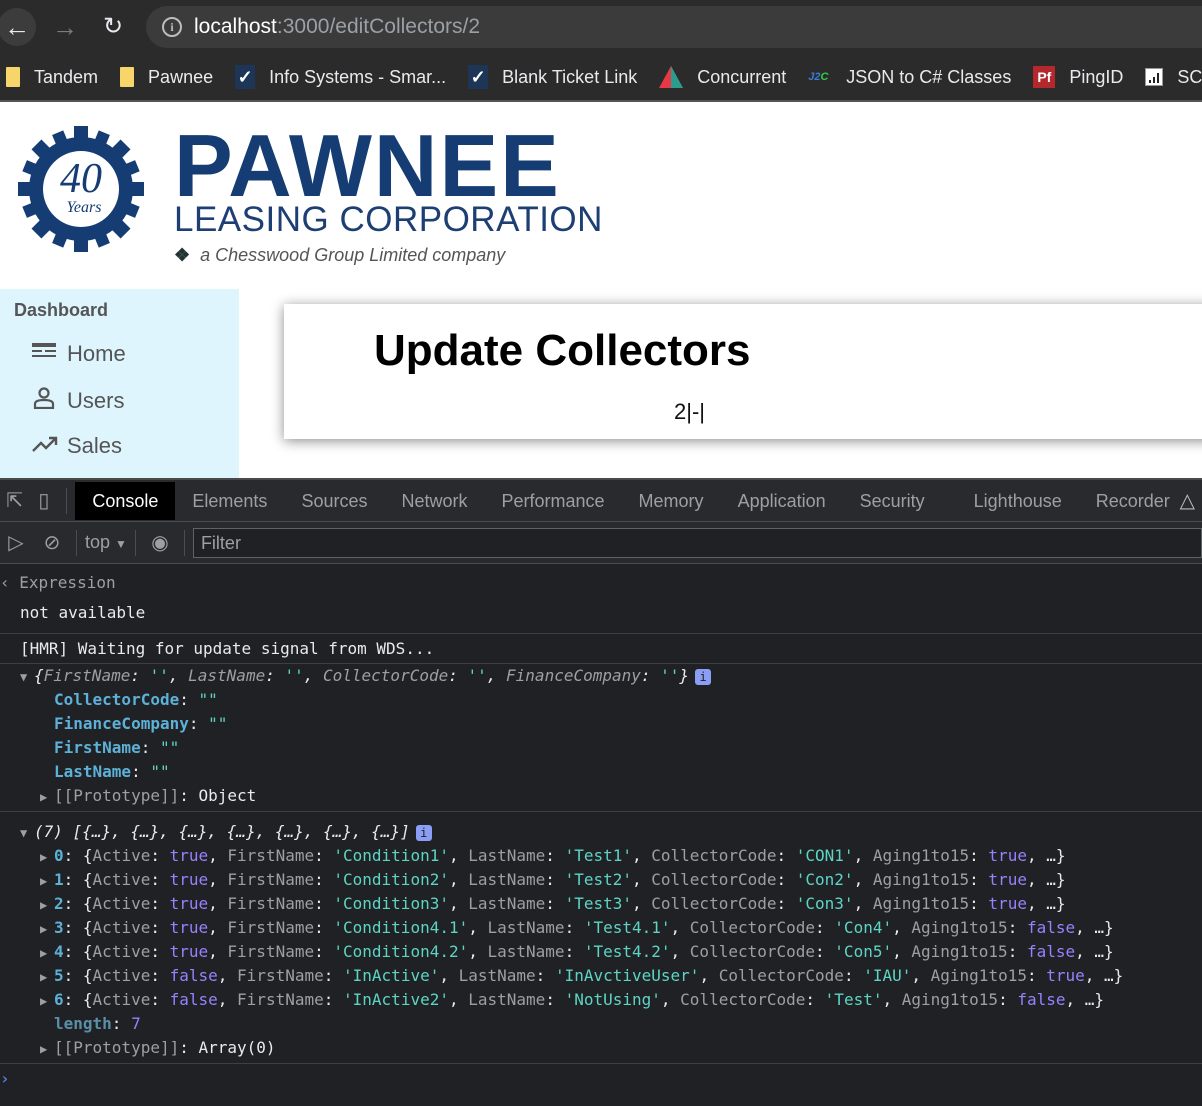  I want to click on page-title: Update Collectors, so click(562, 350).